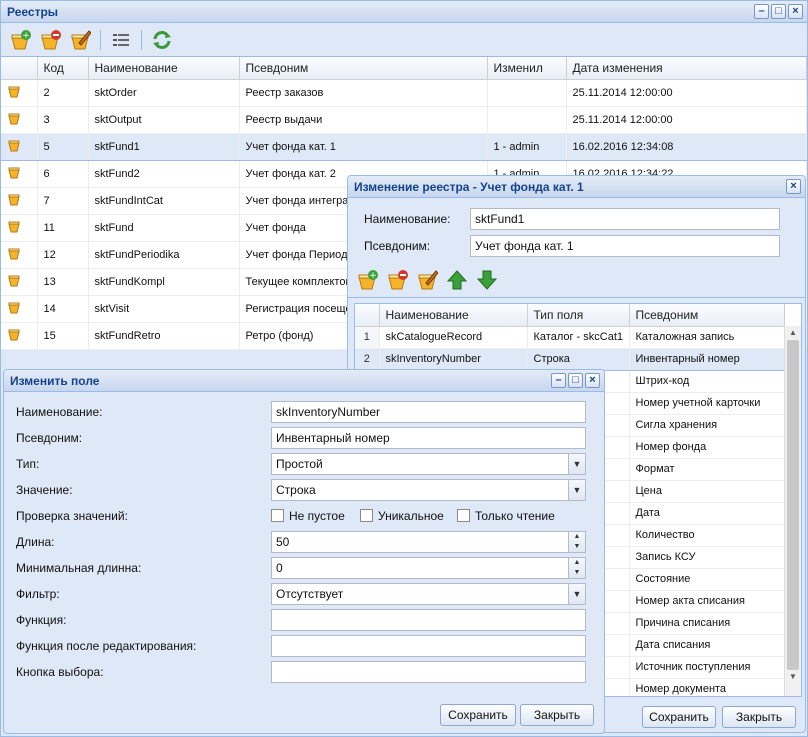 This screenshot has width=808, height=737. I want to click on refresh-button, so click(162, 40).